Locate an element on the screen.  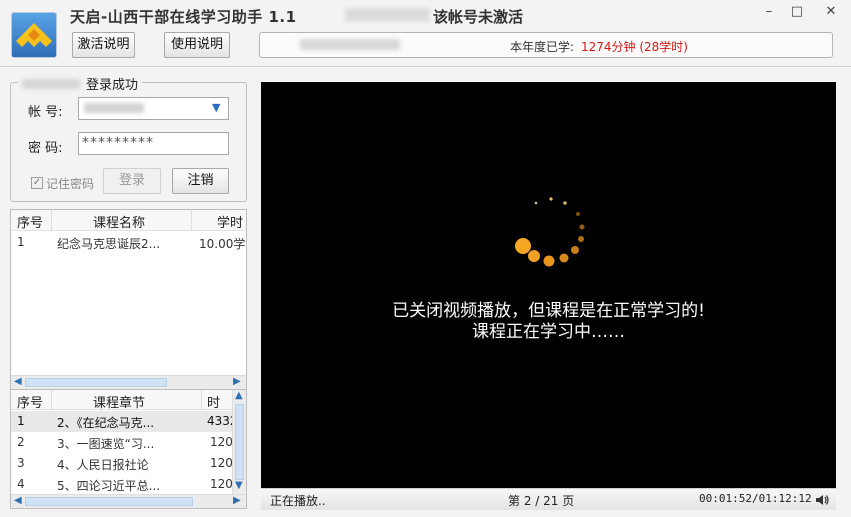
chapter-vscroll: ▲ ▼ is located at coordinates (239, 442).